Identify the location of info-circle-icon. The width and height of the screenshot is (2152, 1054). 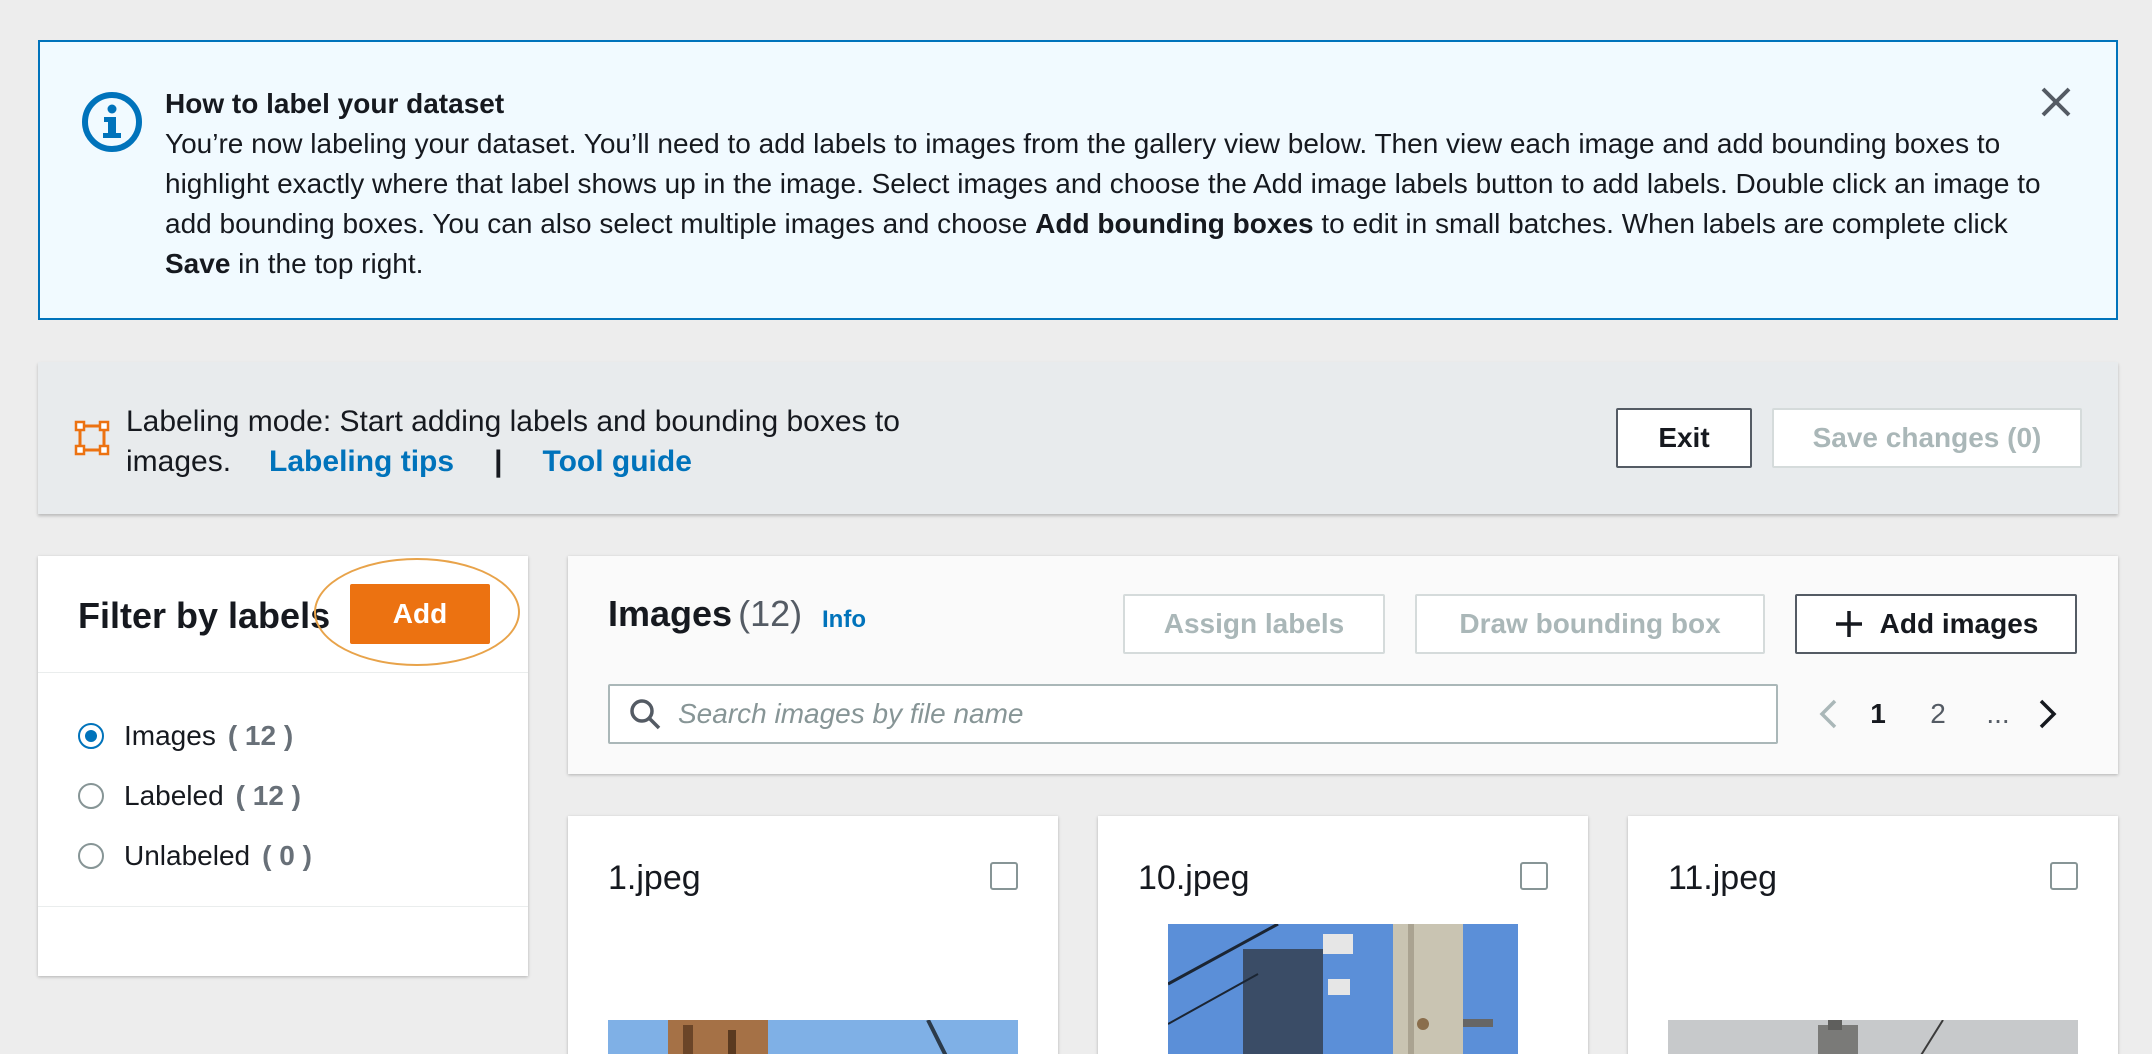
(112, 122).